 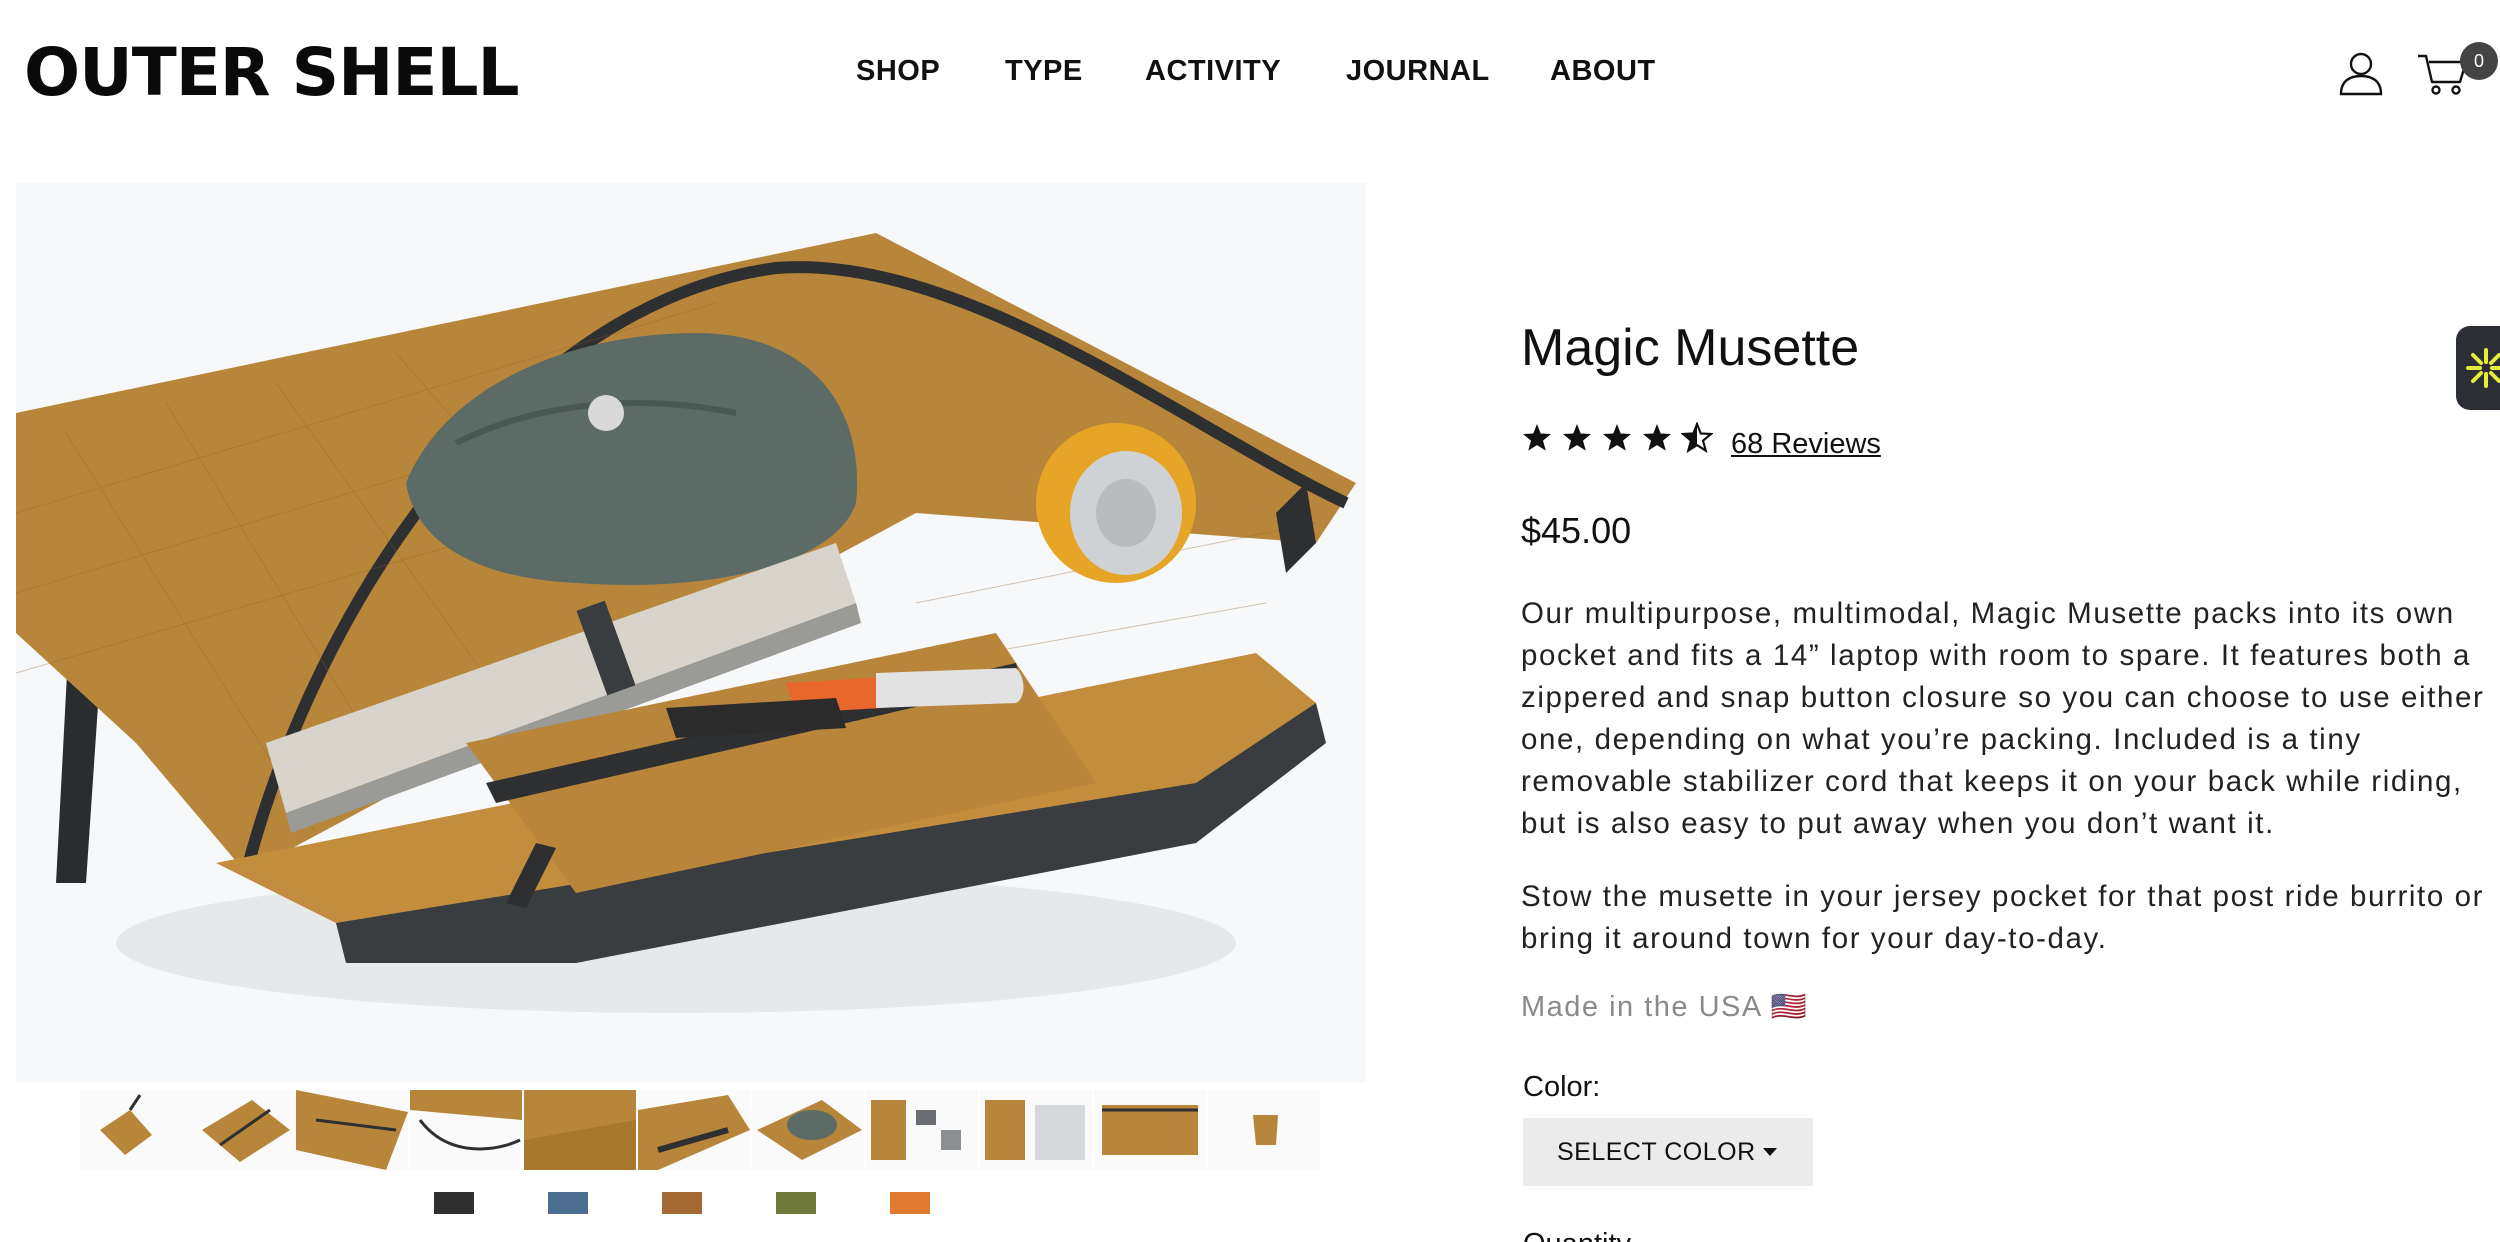 What do you see at coordinates (1418, 71) in the screenshot?
I see `nav-journal: JOURNAL` at bounding box center [1418, 71].